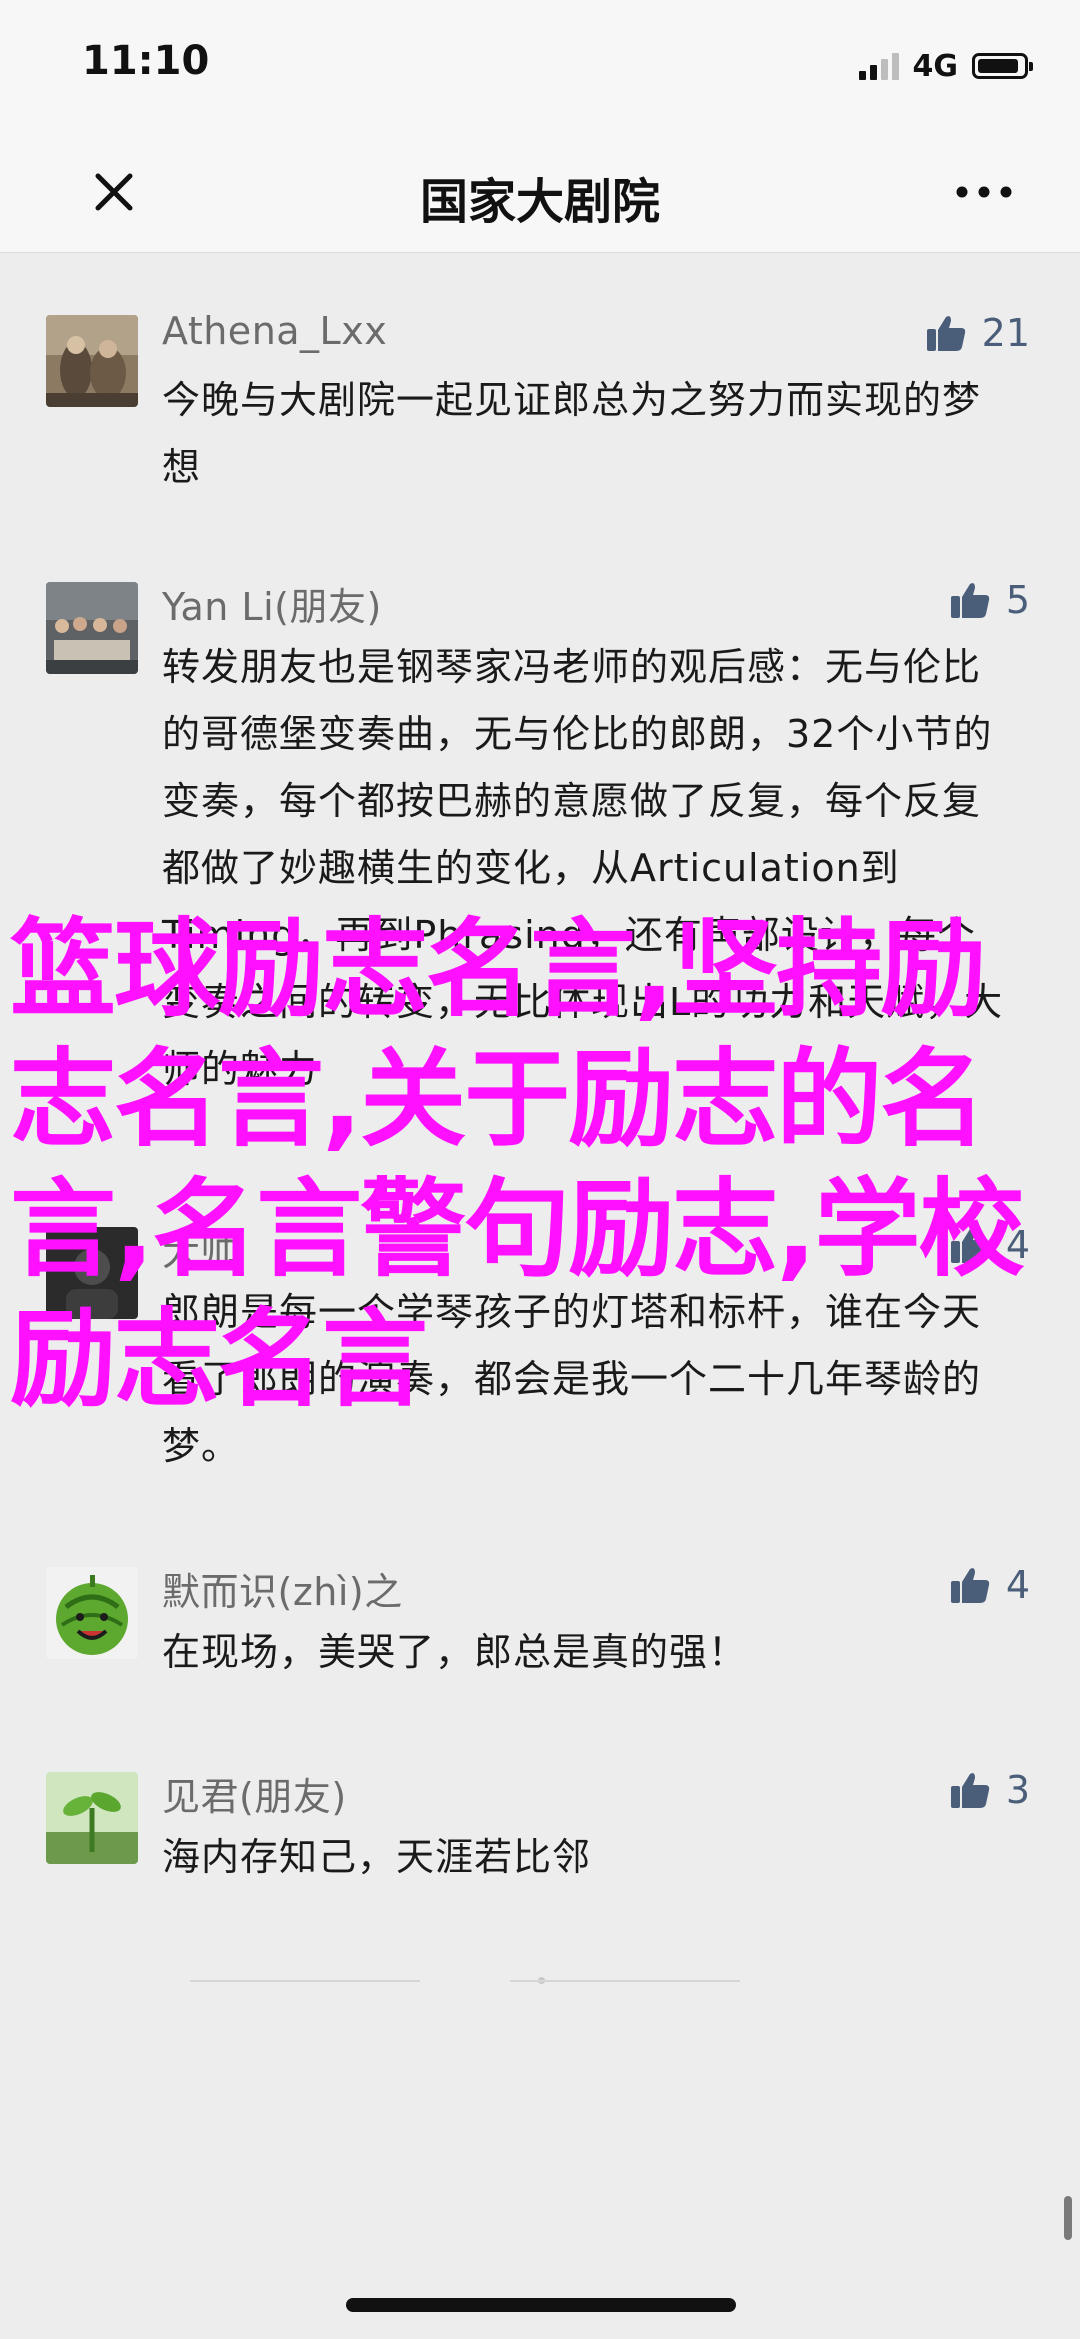 The width and height of the screenshot is (1080, 2339). I want to click on network-label: 4G, so click(935, 66).